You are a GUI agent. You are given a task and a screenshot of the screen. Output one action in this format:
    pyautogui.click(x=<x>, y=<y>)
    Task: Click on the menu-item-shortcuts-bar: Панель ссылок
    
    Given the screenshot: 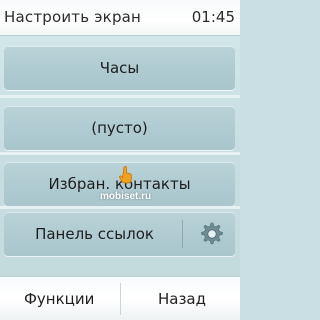 What is the action you would take?
    pyautogui.click(x=119, y=234)
    